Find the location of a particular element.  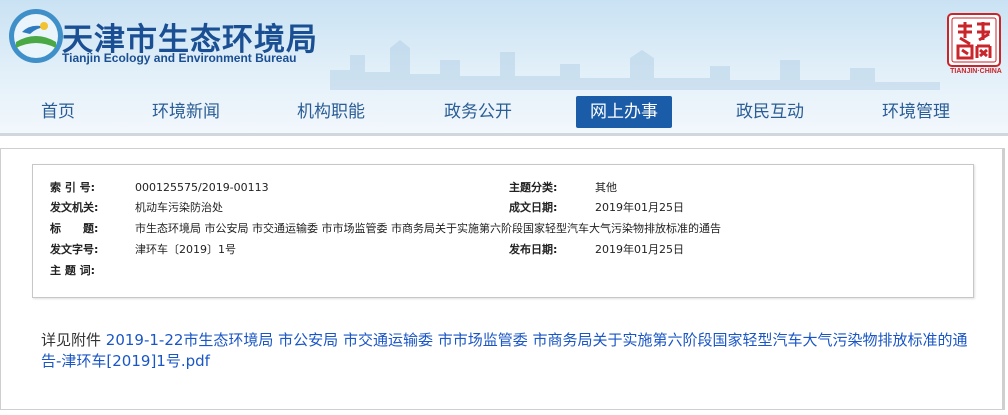

nav-item-home: 首页 is located at coordinates (58, 112).